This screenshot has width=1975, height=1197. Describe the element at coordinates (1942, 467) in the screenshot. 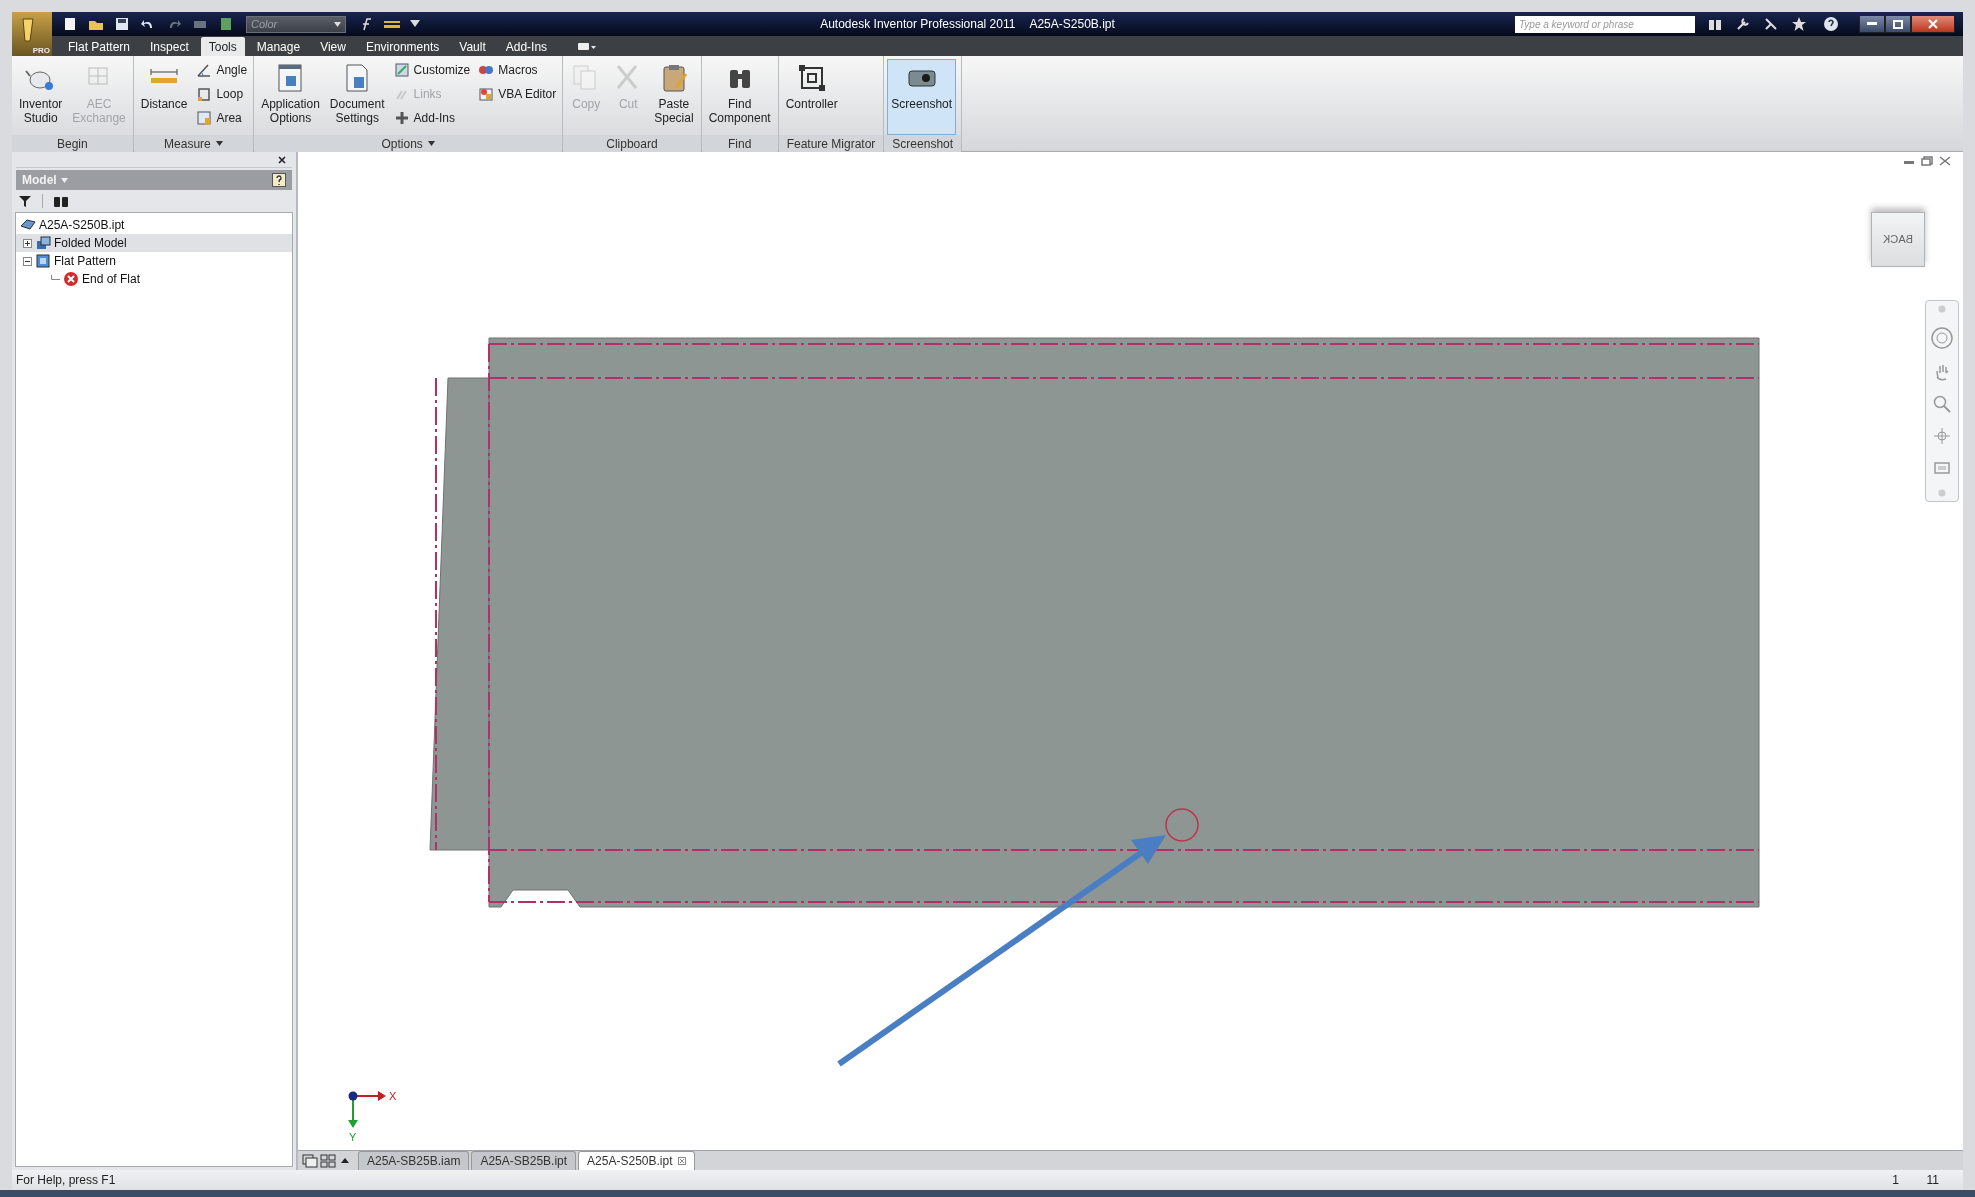

I see `look-icon` at that location.